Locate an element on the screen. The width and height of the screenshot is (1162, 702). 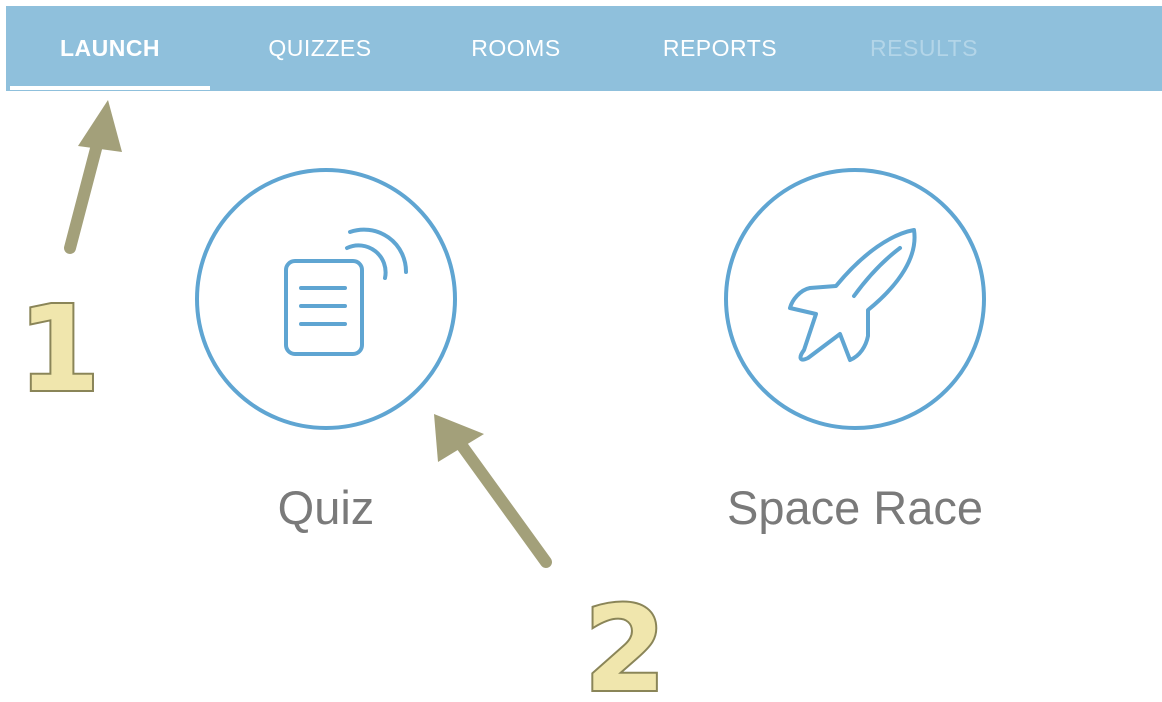
arrow-2-icon is located at coordinates (493, 491).